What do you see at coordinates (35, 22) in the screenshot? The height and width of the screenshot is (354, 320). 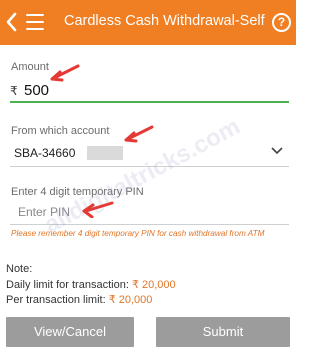 I see `hamburger-menu-icon` at bounding box center [35, 22].